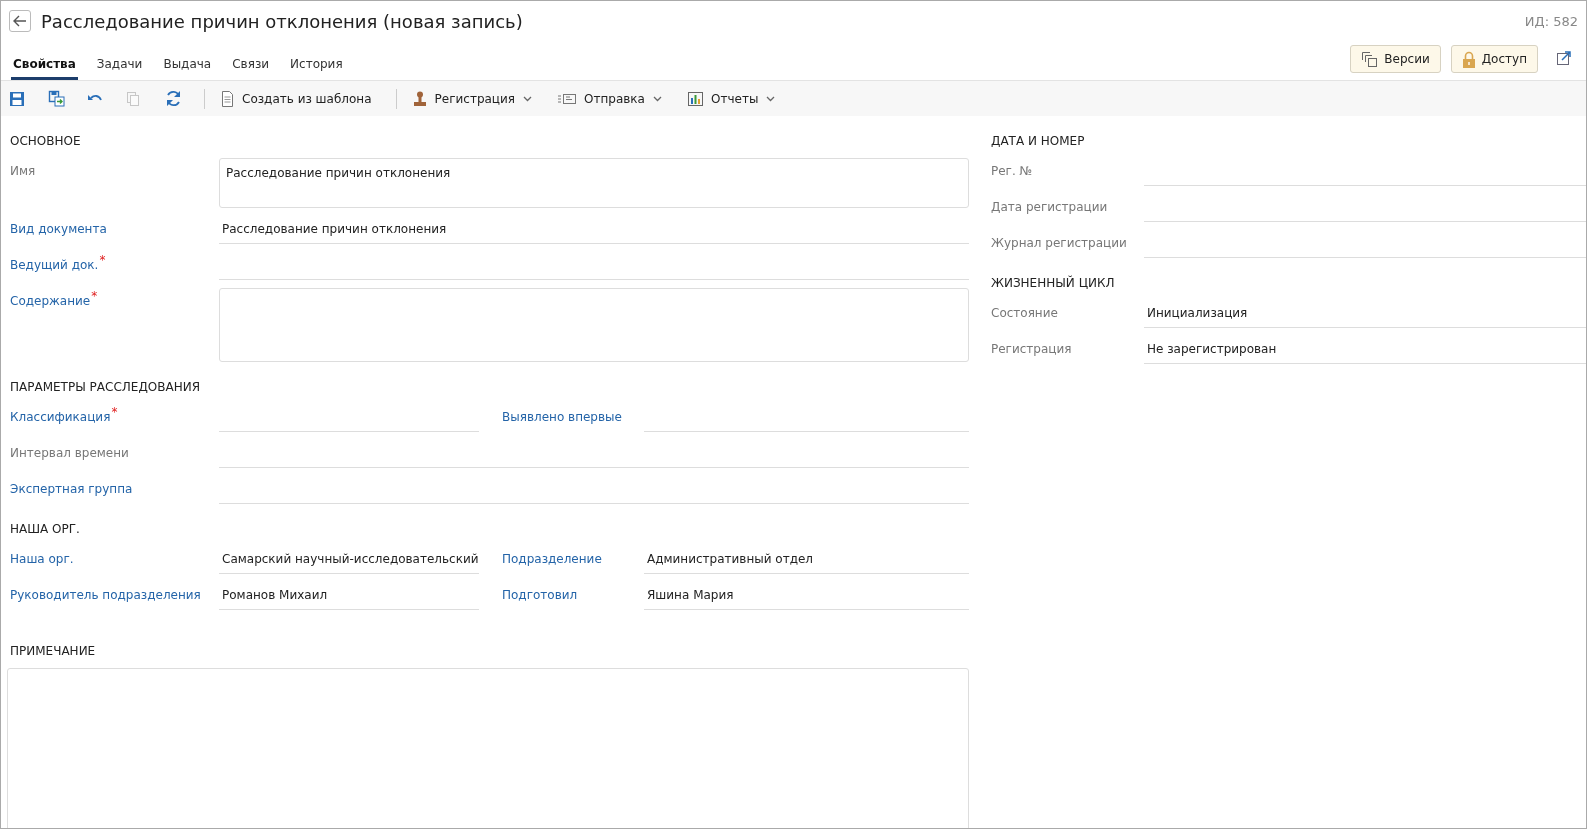  What do you see at coordinates (227, 98) in the screenshot?
I see `document-icon` at bounding box center [227, 98].